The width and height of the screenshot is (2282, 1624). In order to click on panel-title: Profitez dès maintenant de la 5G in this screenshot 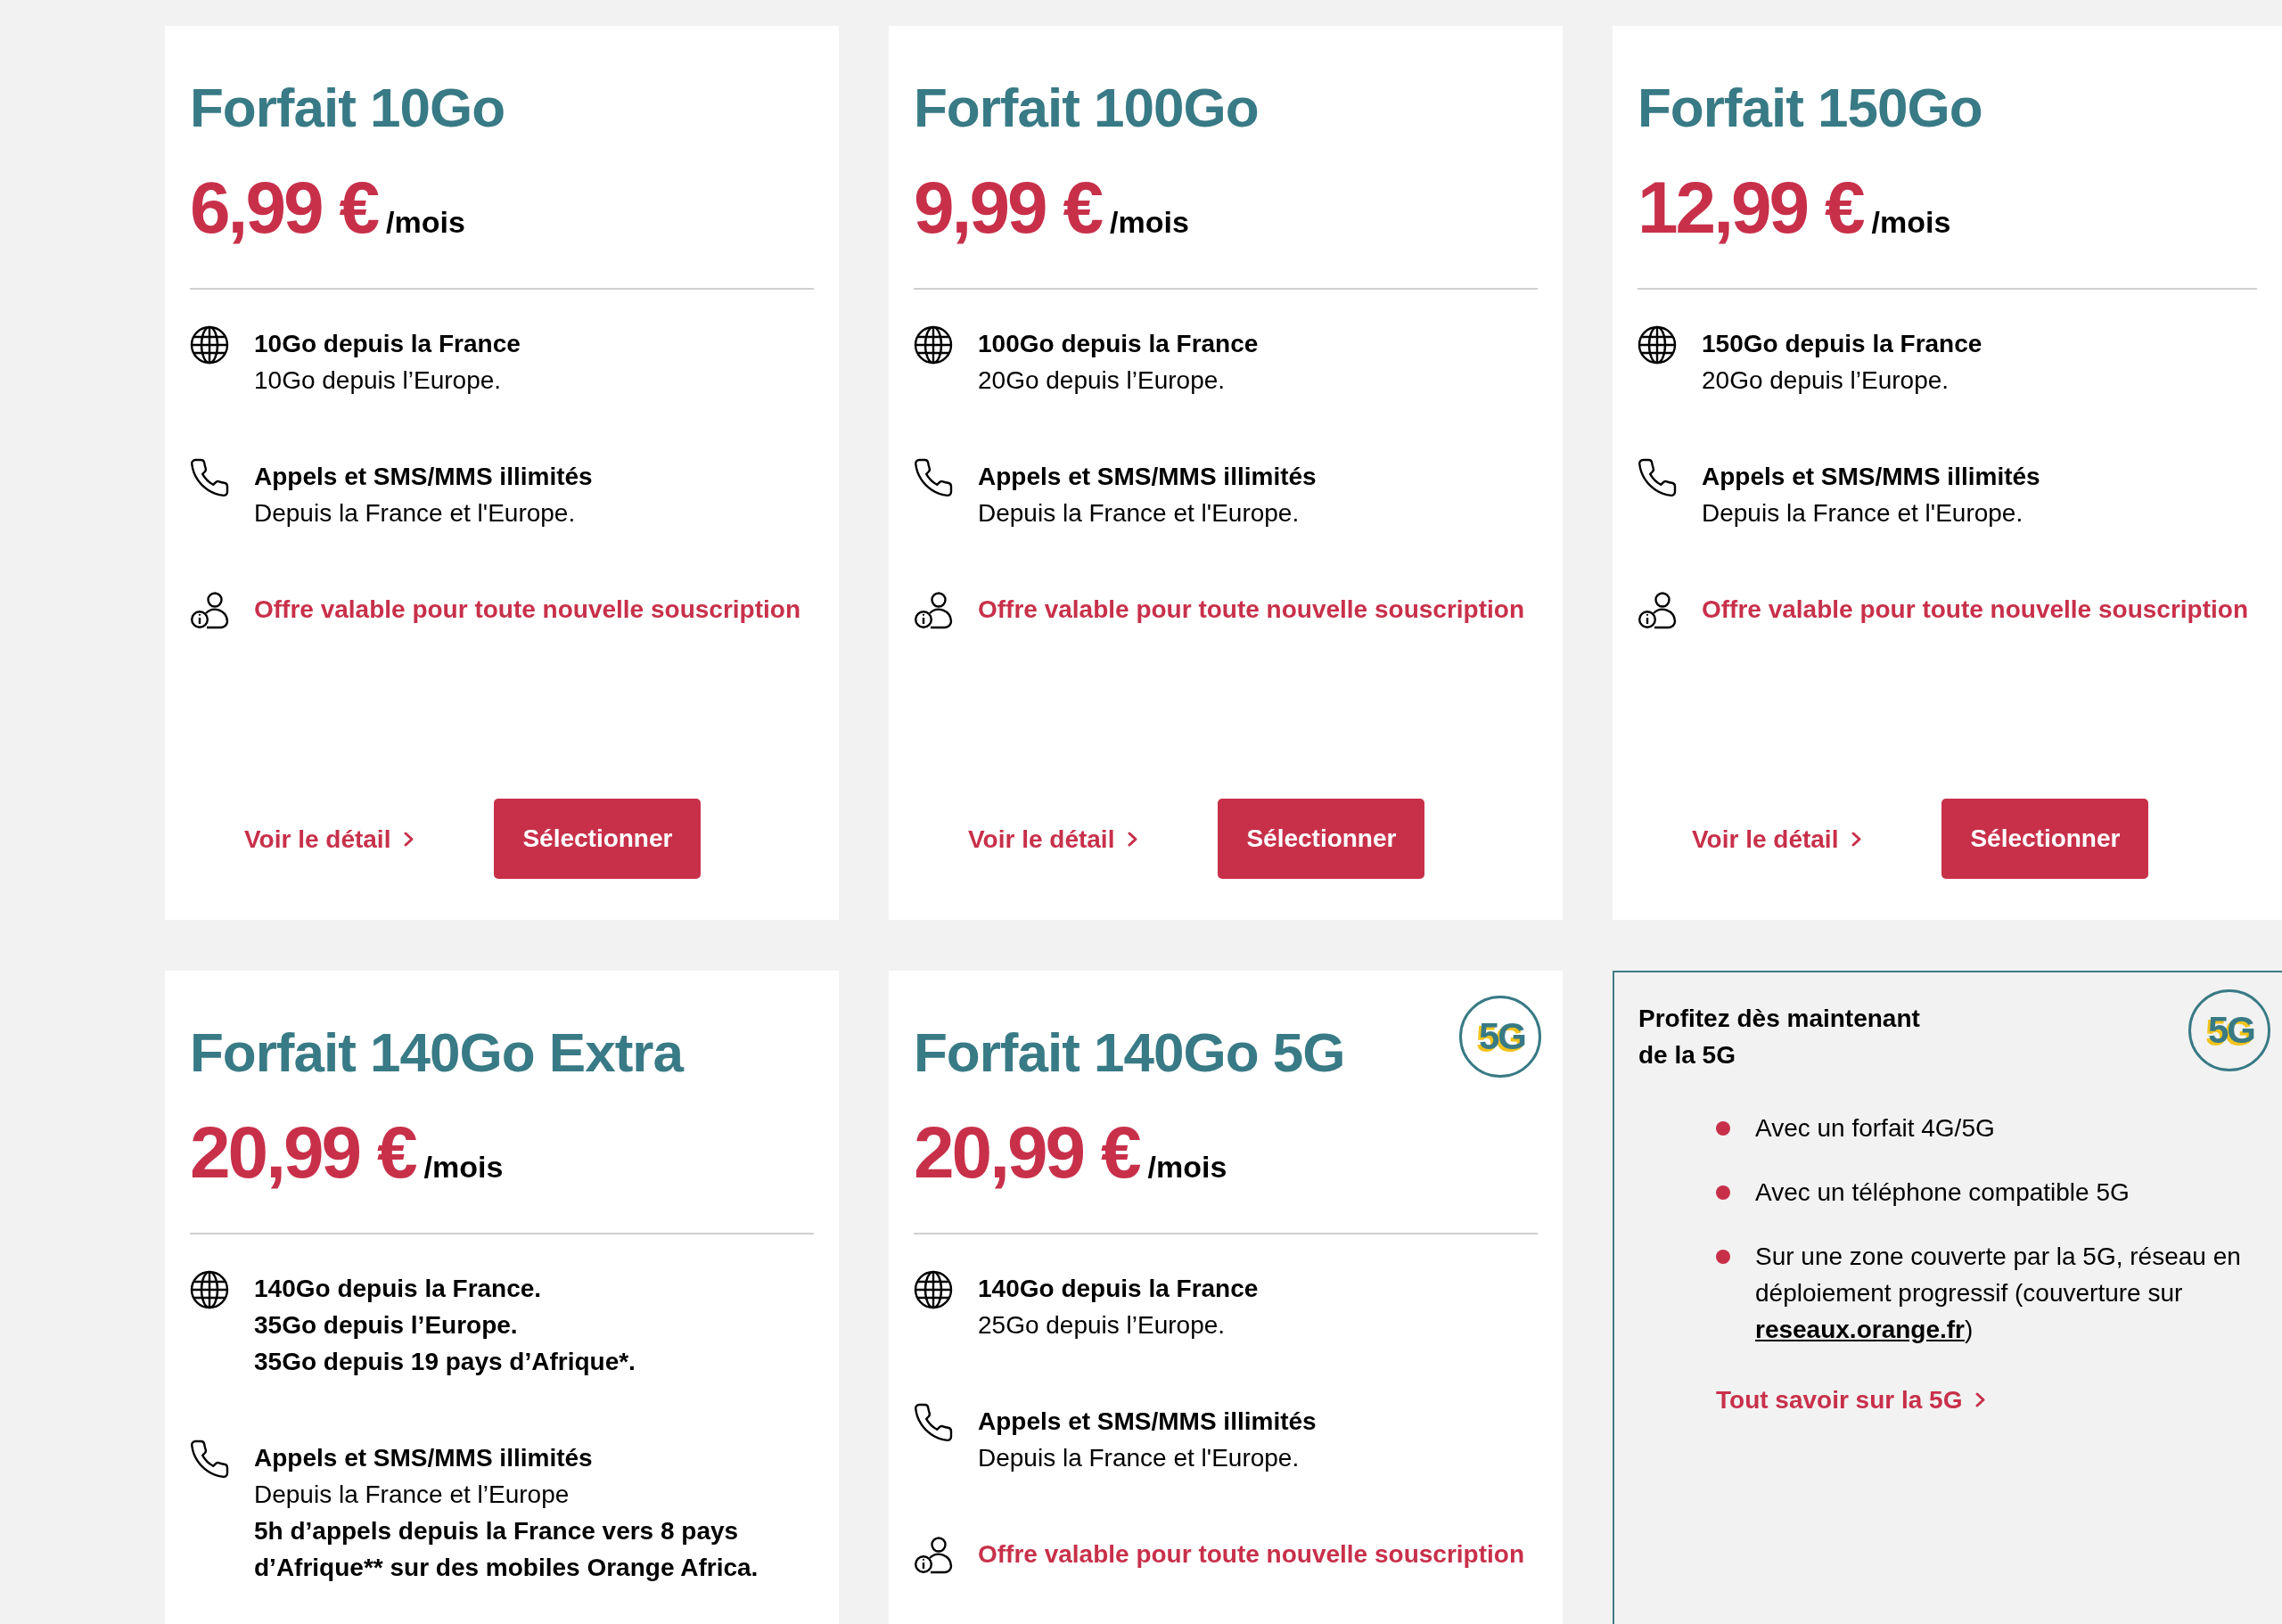, I will do `click(1779, 1037)`.